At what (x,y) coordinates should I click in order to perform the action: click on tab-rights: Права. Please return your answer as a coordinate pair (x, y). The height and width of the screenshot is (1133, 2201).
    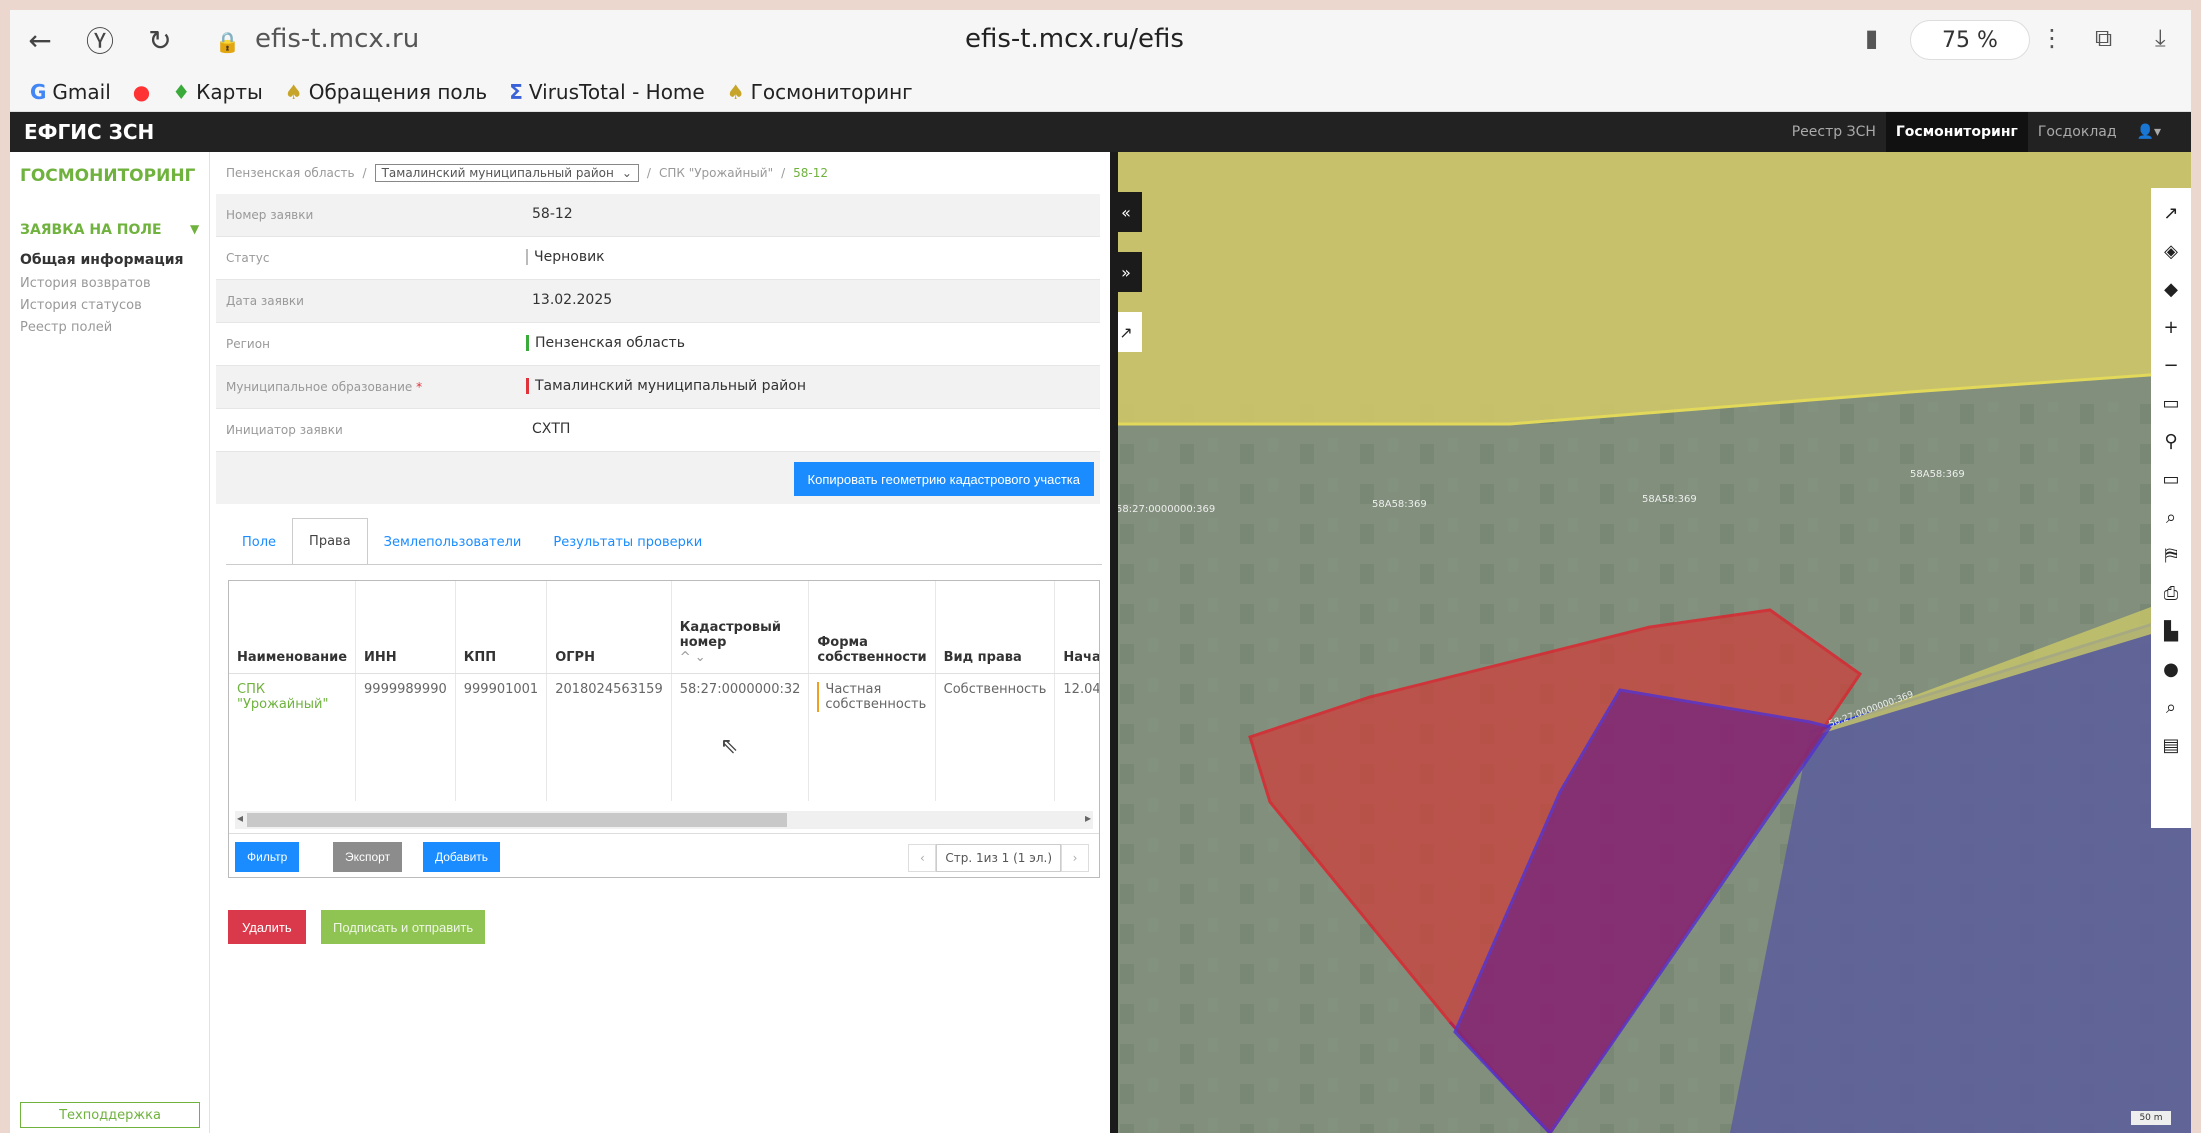
    Looking at the image, I should click on (330, 541).